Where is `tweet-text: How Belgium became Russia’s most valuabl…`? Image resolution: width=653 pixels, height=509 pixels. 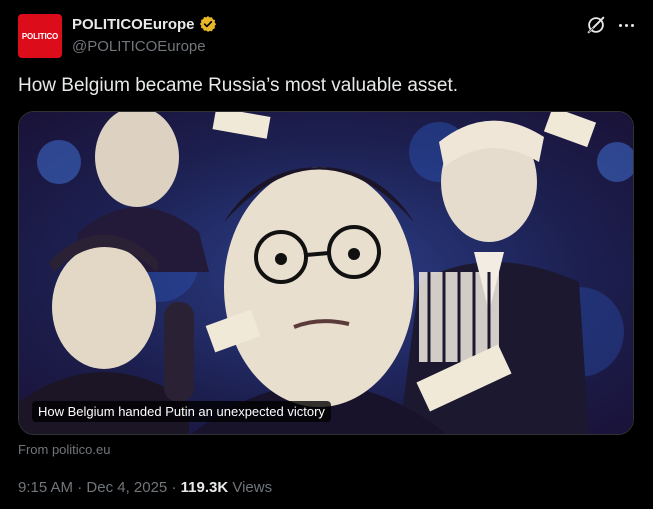
tweet-text: How Belgium became Russia’s most valuabl… is located at coordinates (238, 85).